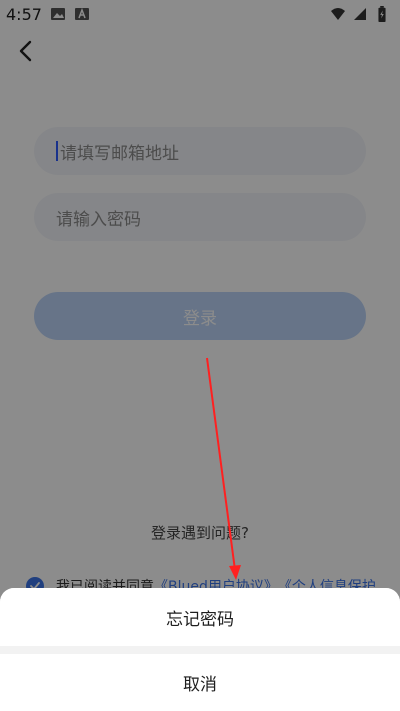 This screenshot has height=711, width=400. I want to click on cancel-label: 取消, so click(200, 685).